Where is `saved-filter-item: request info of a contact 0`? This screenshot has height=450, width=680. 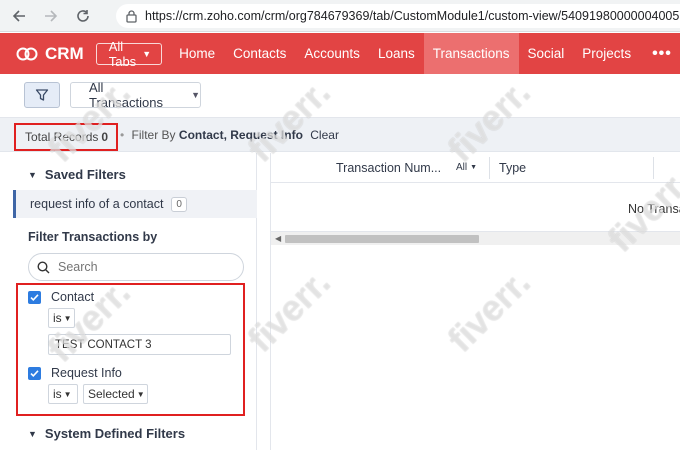 saved-filter-item: request info of a contact 0 is located at coordinates (135, 204).